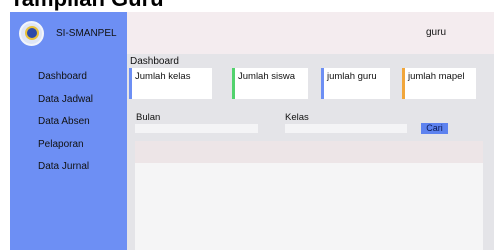 Image resolution: width=494 pixels, height=250 pixels. What do you see at coordinates (436, 76) in the screenshot?
I see `card-label: jumlah mapel` at bounding box center [436, 76].